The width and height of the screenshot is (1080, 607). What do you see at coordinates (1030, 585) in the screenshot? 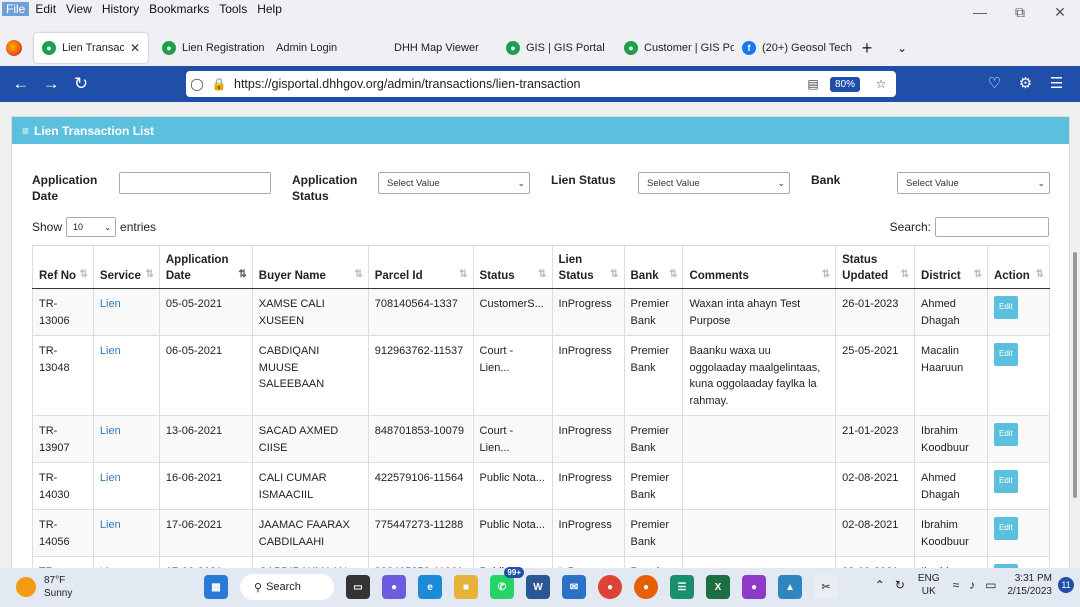
I see `clock: 3:31 PM 2/15/2023` at bounding box center [1030, 585].